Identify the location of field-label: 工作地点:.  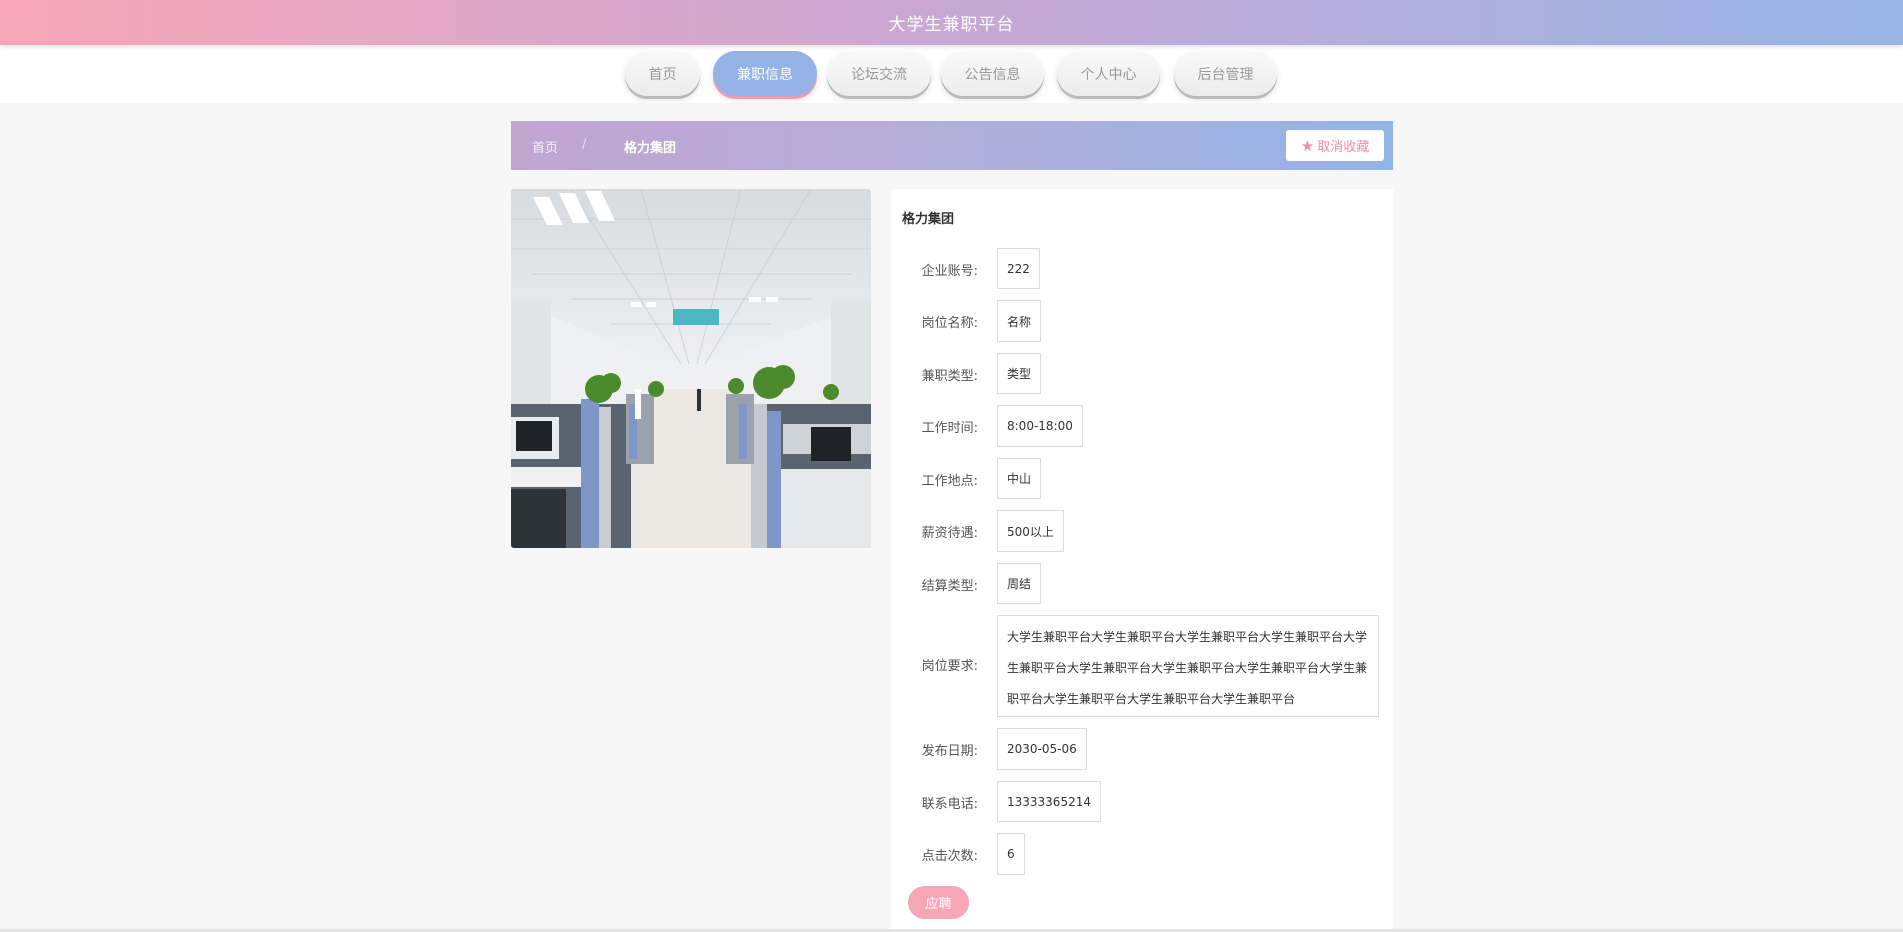
(949, 481).